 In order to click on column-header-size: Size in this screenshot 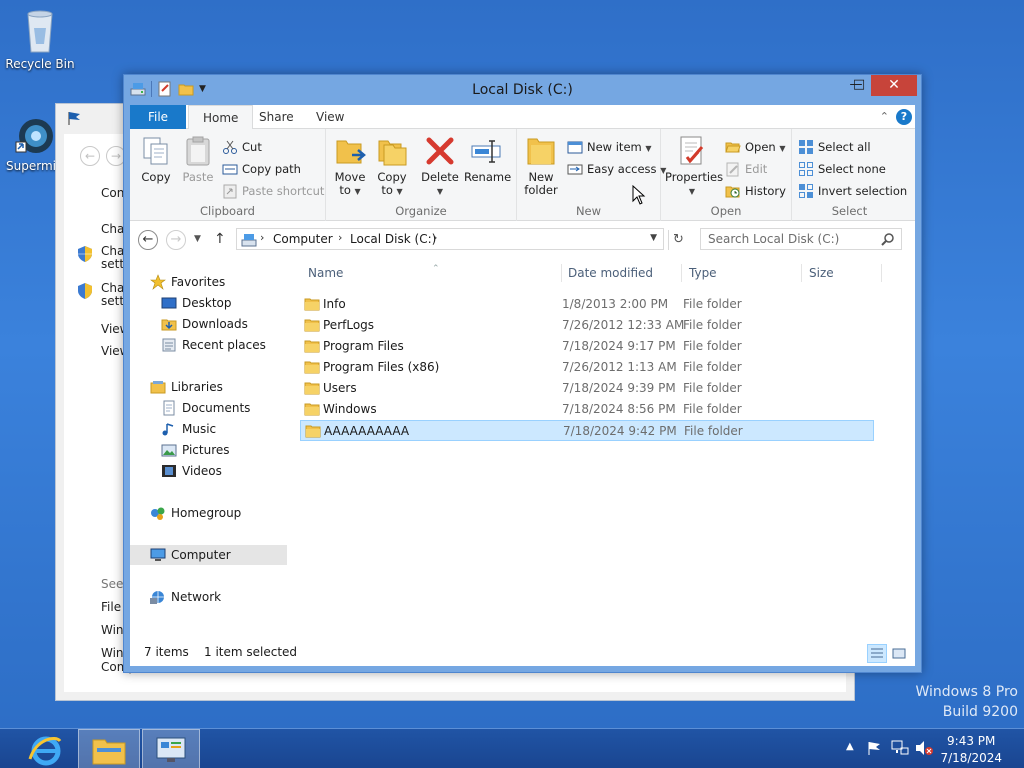, I will do `click(821, 273)`.